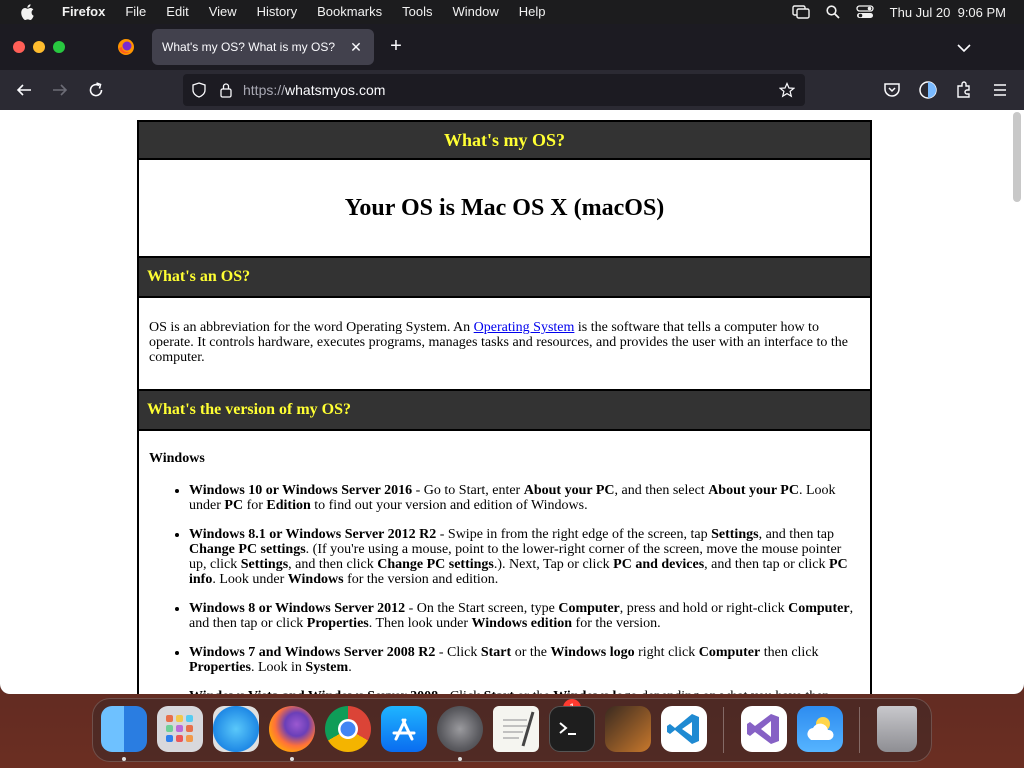 Image resolution: width=1024 pixels, height=768 pixels. I want to click on finder-running-indicator, so click(124, 759).